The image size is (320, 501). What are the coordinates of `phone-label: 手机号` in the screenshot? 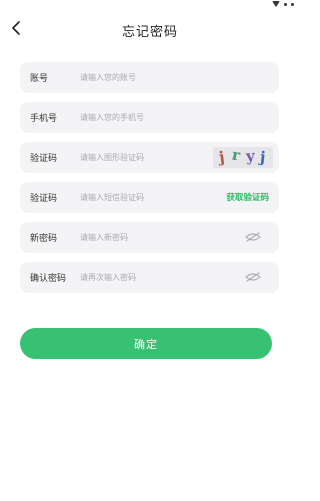 It's located at (44, 119).